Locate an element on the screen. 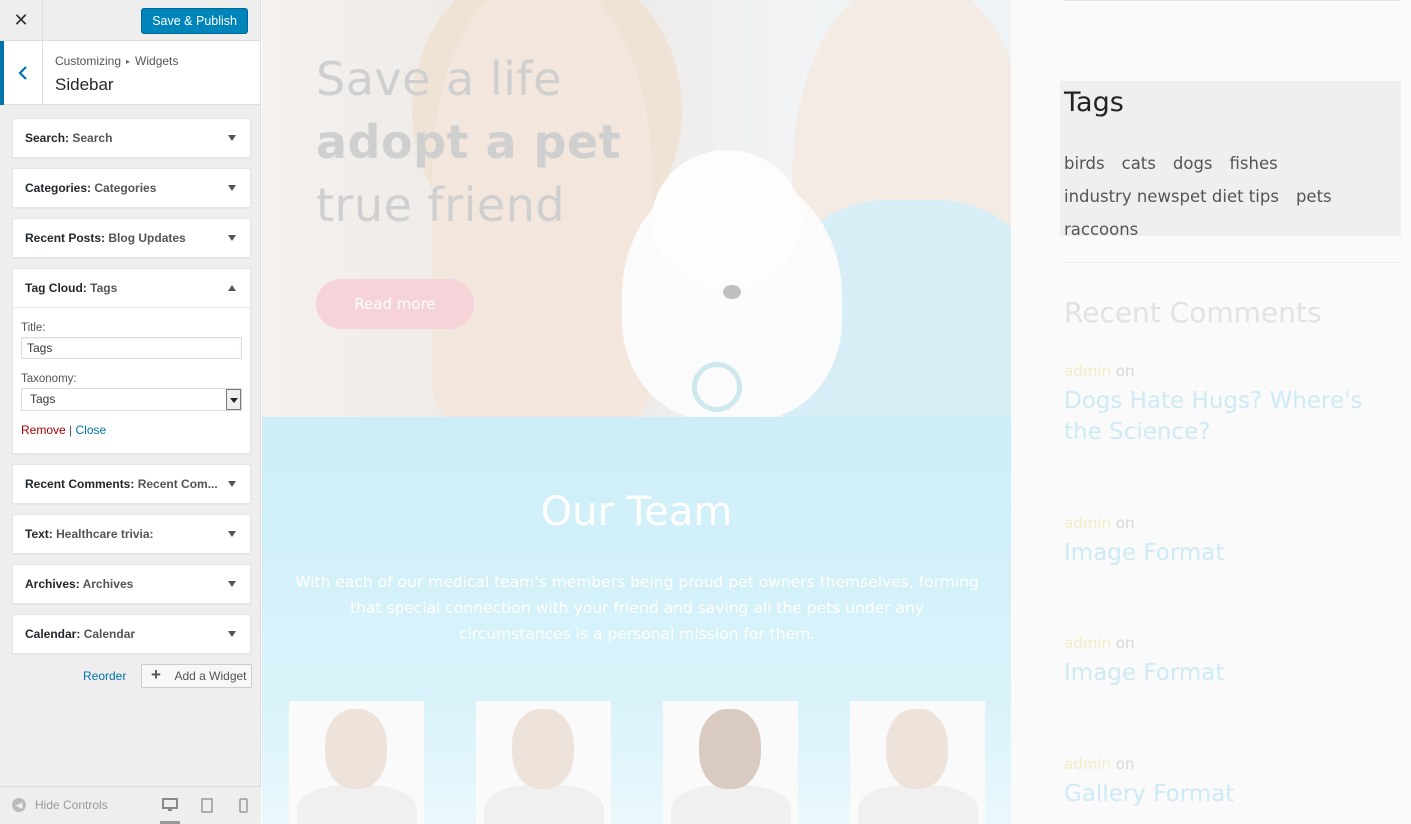  widget-title: Blog Updates is located at coordinates (147, 238).